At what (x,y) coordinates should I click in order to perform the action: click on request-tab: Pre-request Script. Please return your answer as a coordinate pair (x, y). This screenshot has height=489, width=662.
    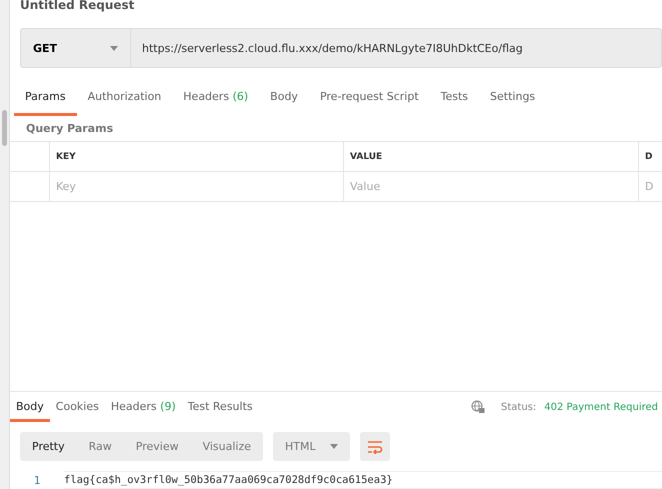
    Looking at the image, I should click on (369, 96).